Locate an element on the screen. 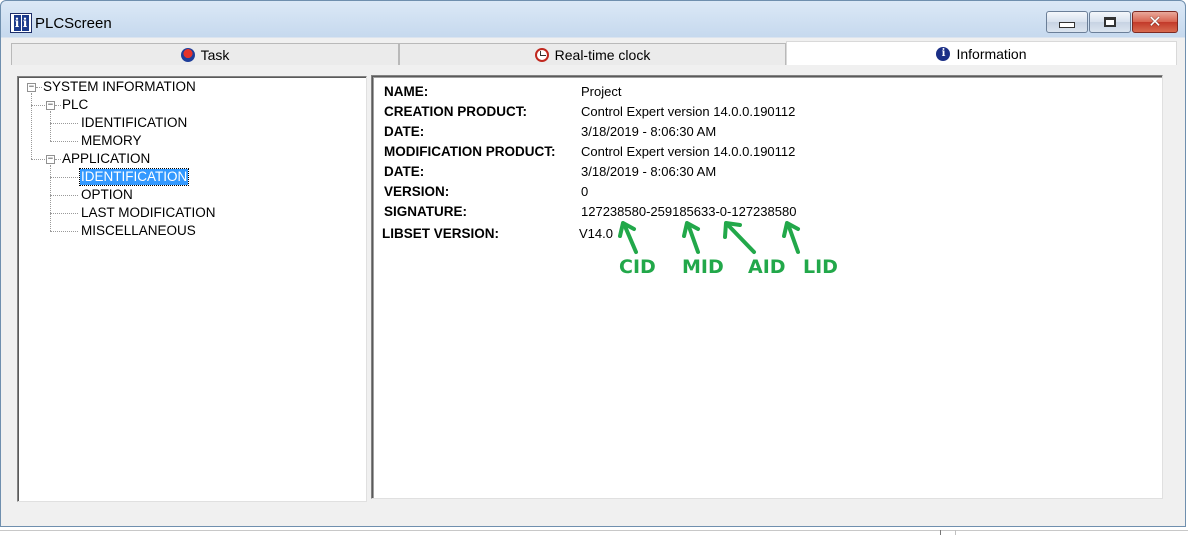 The width and height of the screenshot is (1188, 535). app-icon: ii is located at coordinates (21, 23).